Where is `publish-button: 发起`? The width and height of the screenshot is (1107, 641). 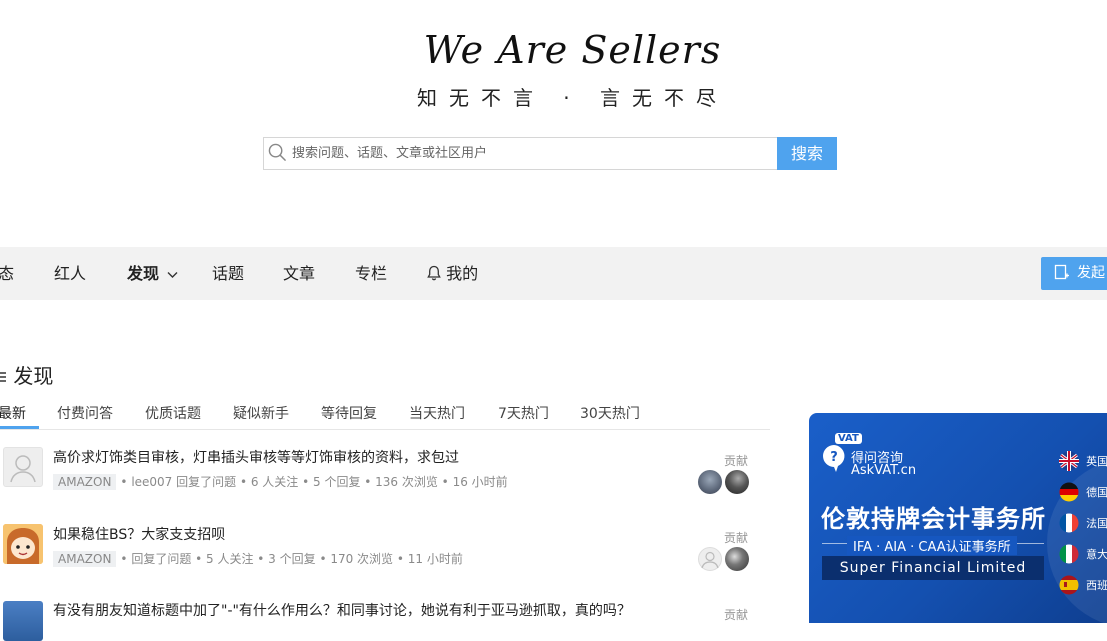 publish-button: 发起 is located at coordinates (1074, 273).